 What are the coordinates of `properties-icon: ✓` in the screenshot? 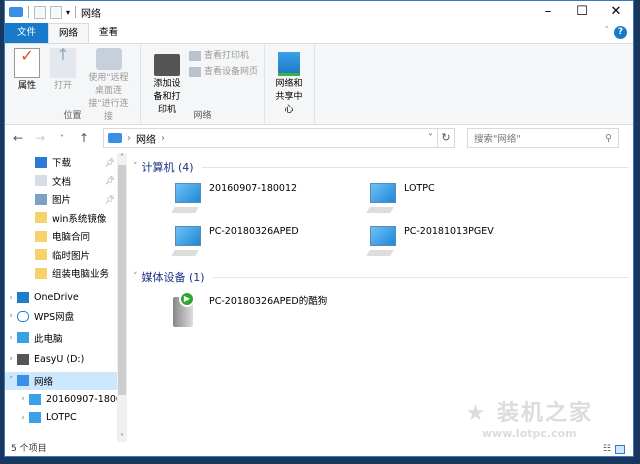 It's located at (27, 63).